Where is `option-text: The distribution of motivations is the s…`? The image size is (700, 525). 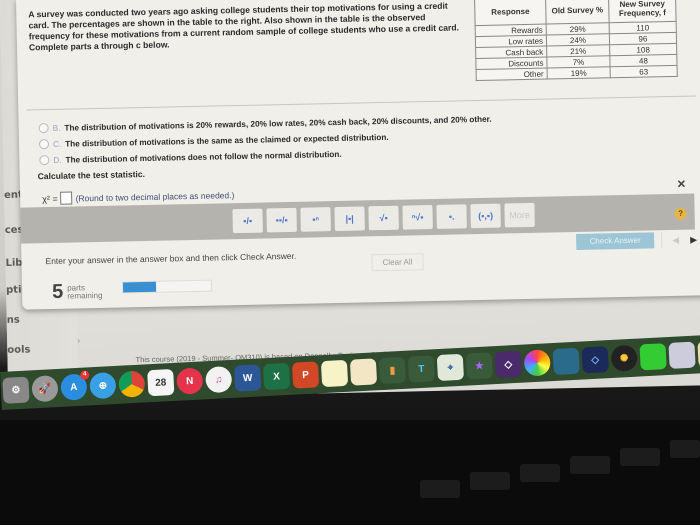 option-text: The distribution of motivations is the s… is located at coordinates (227, 140).